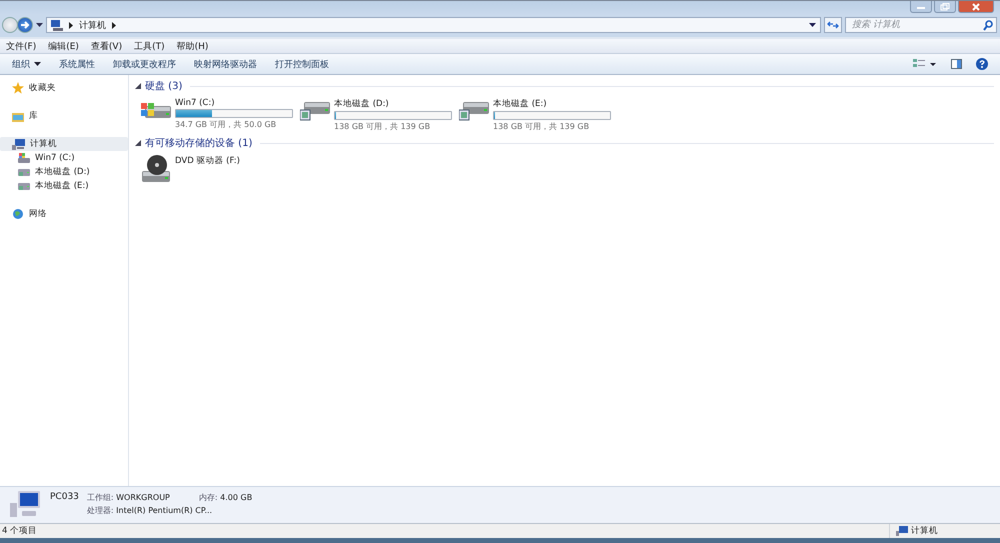  Describe the element at coordinates (64, 144) in the screenshot. I see `sidebar-item: 计算机` at that location.